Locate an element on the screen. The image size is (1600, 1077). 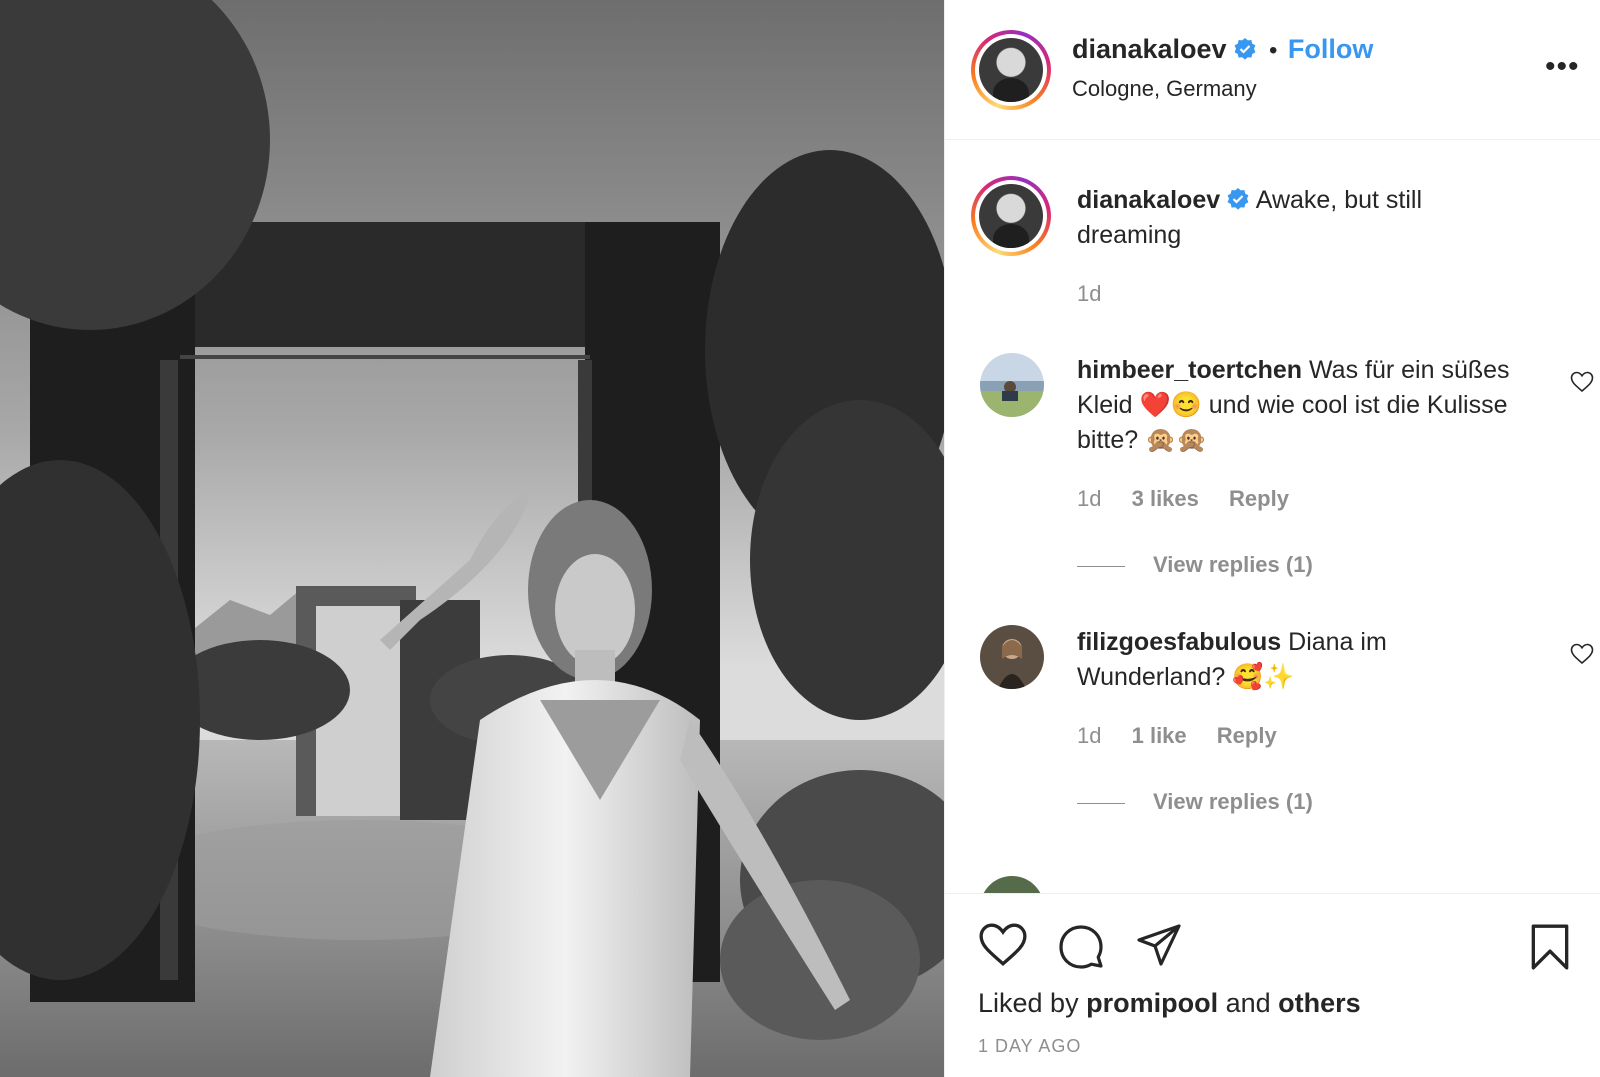
liked-by-prefix: Liked by is located at coordinates (1028, 1003).